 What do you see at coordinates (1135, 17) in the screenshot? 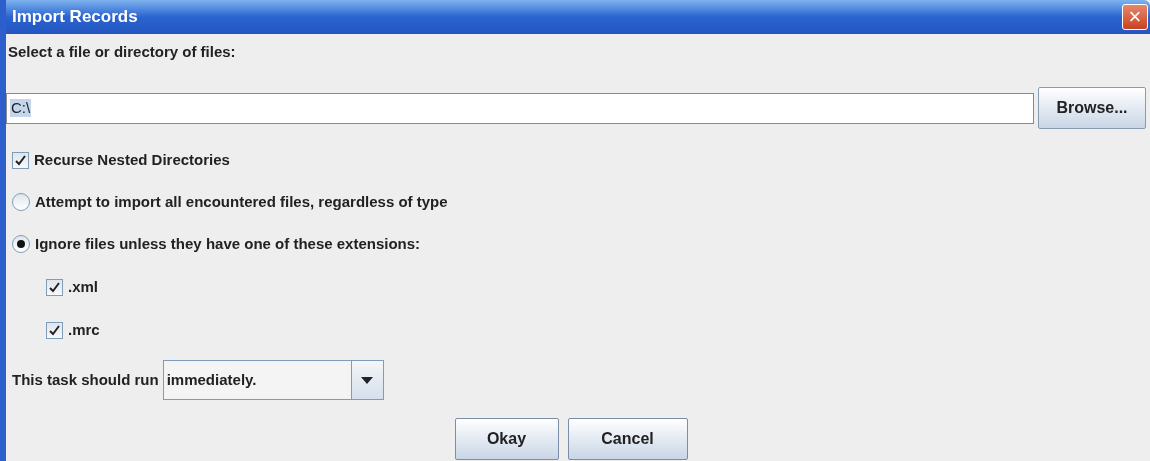
I see `close-button: ×` at bounding box center [1135, 17].